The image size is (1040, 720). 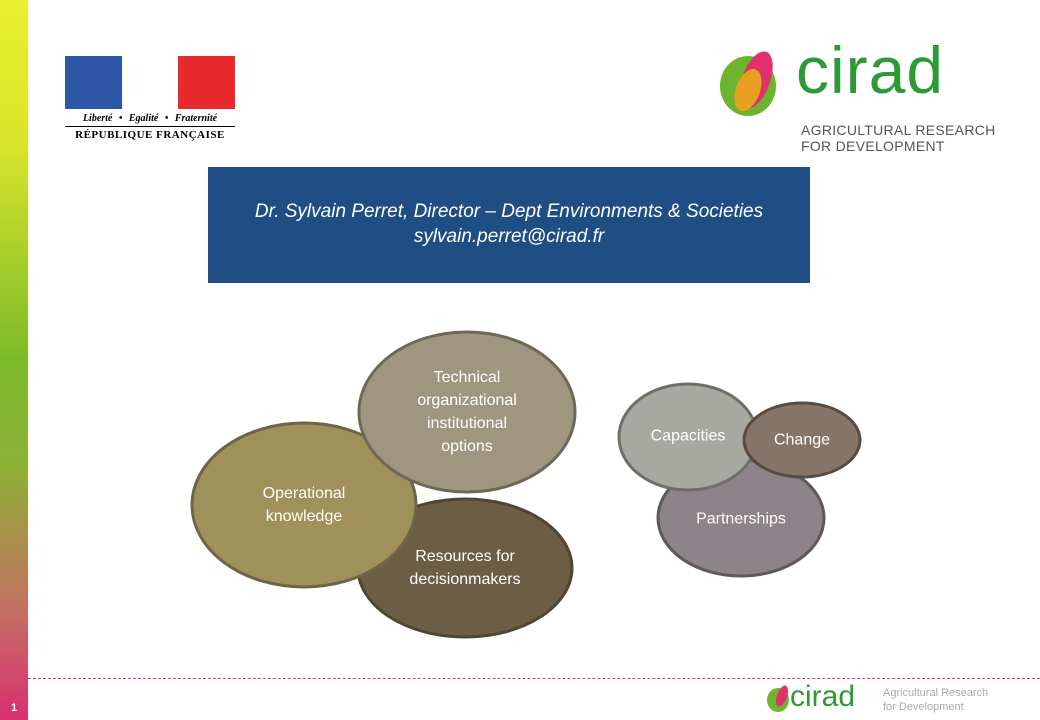 What do you see at coordinates (304, 505) in the screenshot?
I see `label-operational: Operational knowledge` at bounding box center [304, 505].